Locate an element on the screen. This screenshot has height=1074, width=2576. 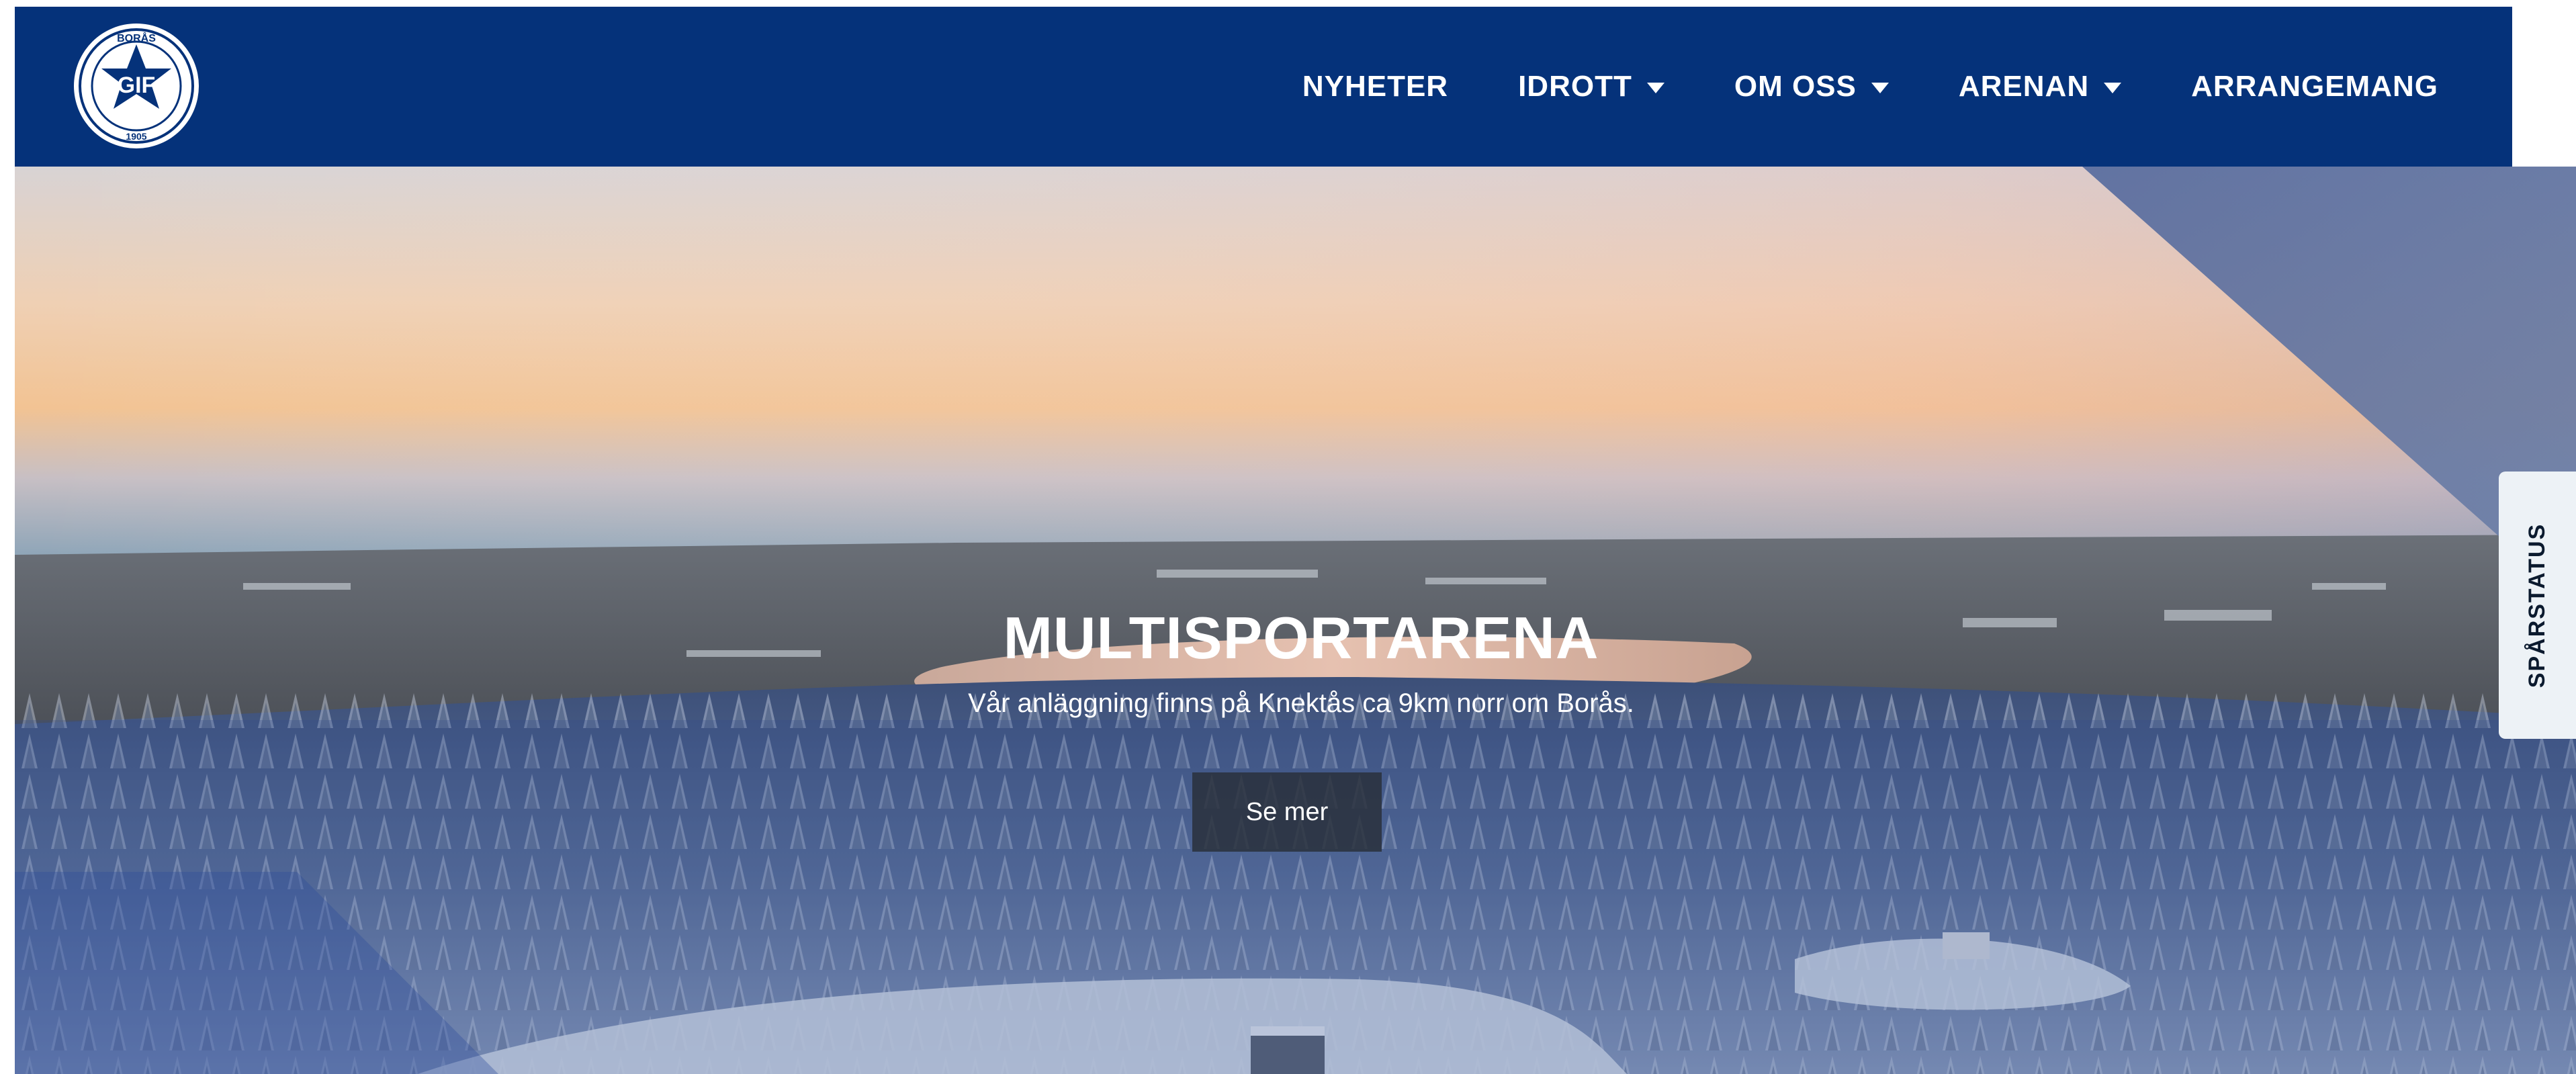
nav-item-arenan: ARENAN is located at coordinates (2040, 86).